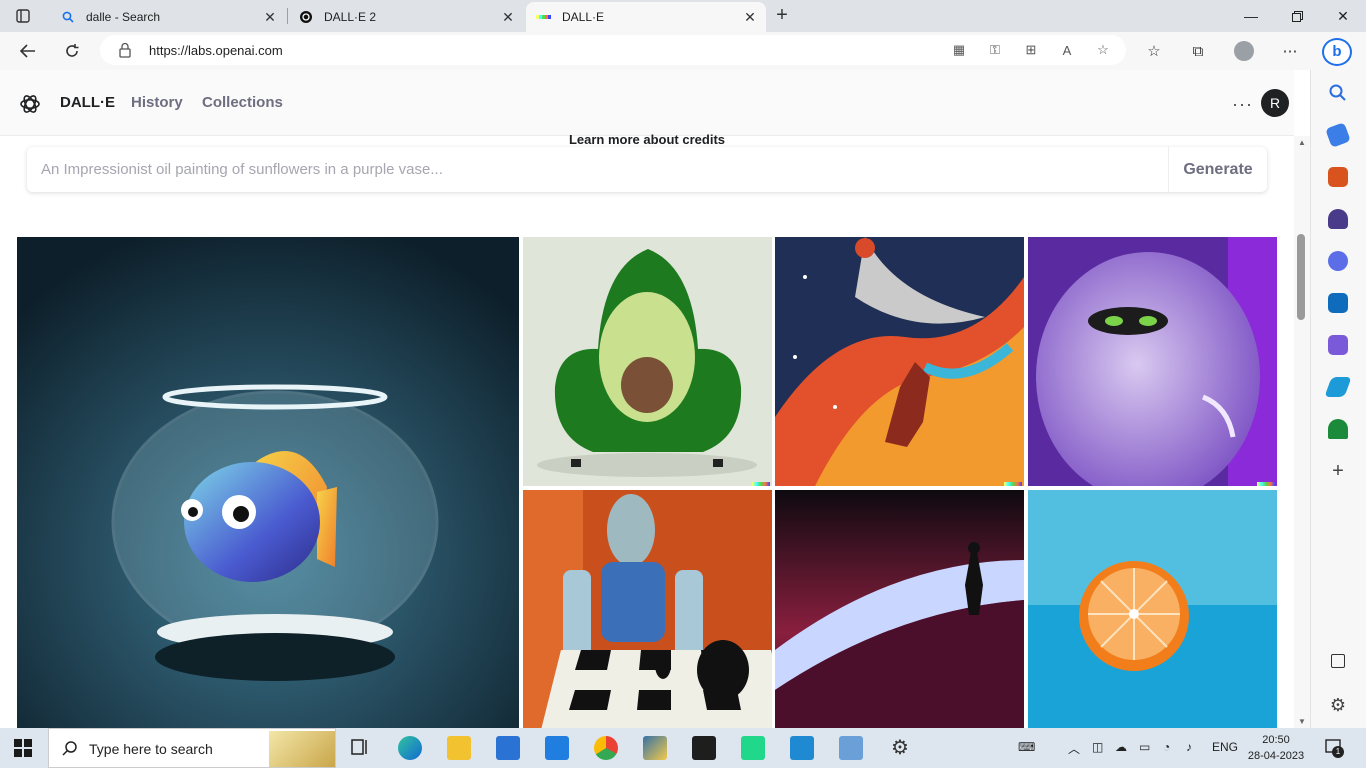 The height and width of the screenshot is (768, 1366). I want to click on bing-chat-icon: b, so click(1337, 52).